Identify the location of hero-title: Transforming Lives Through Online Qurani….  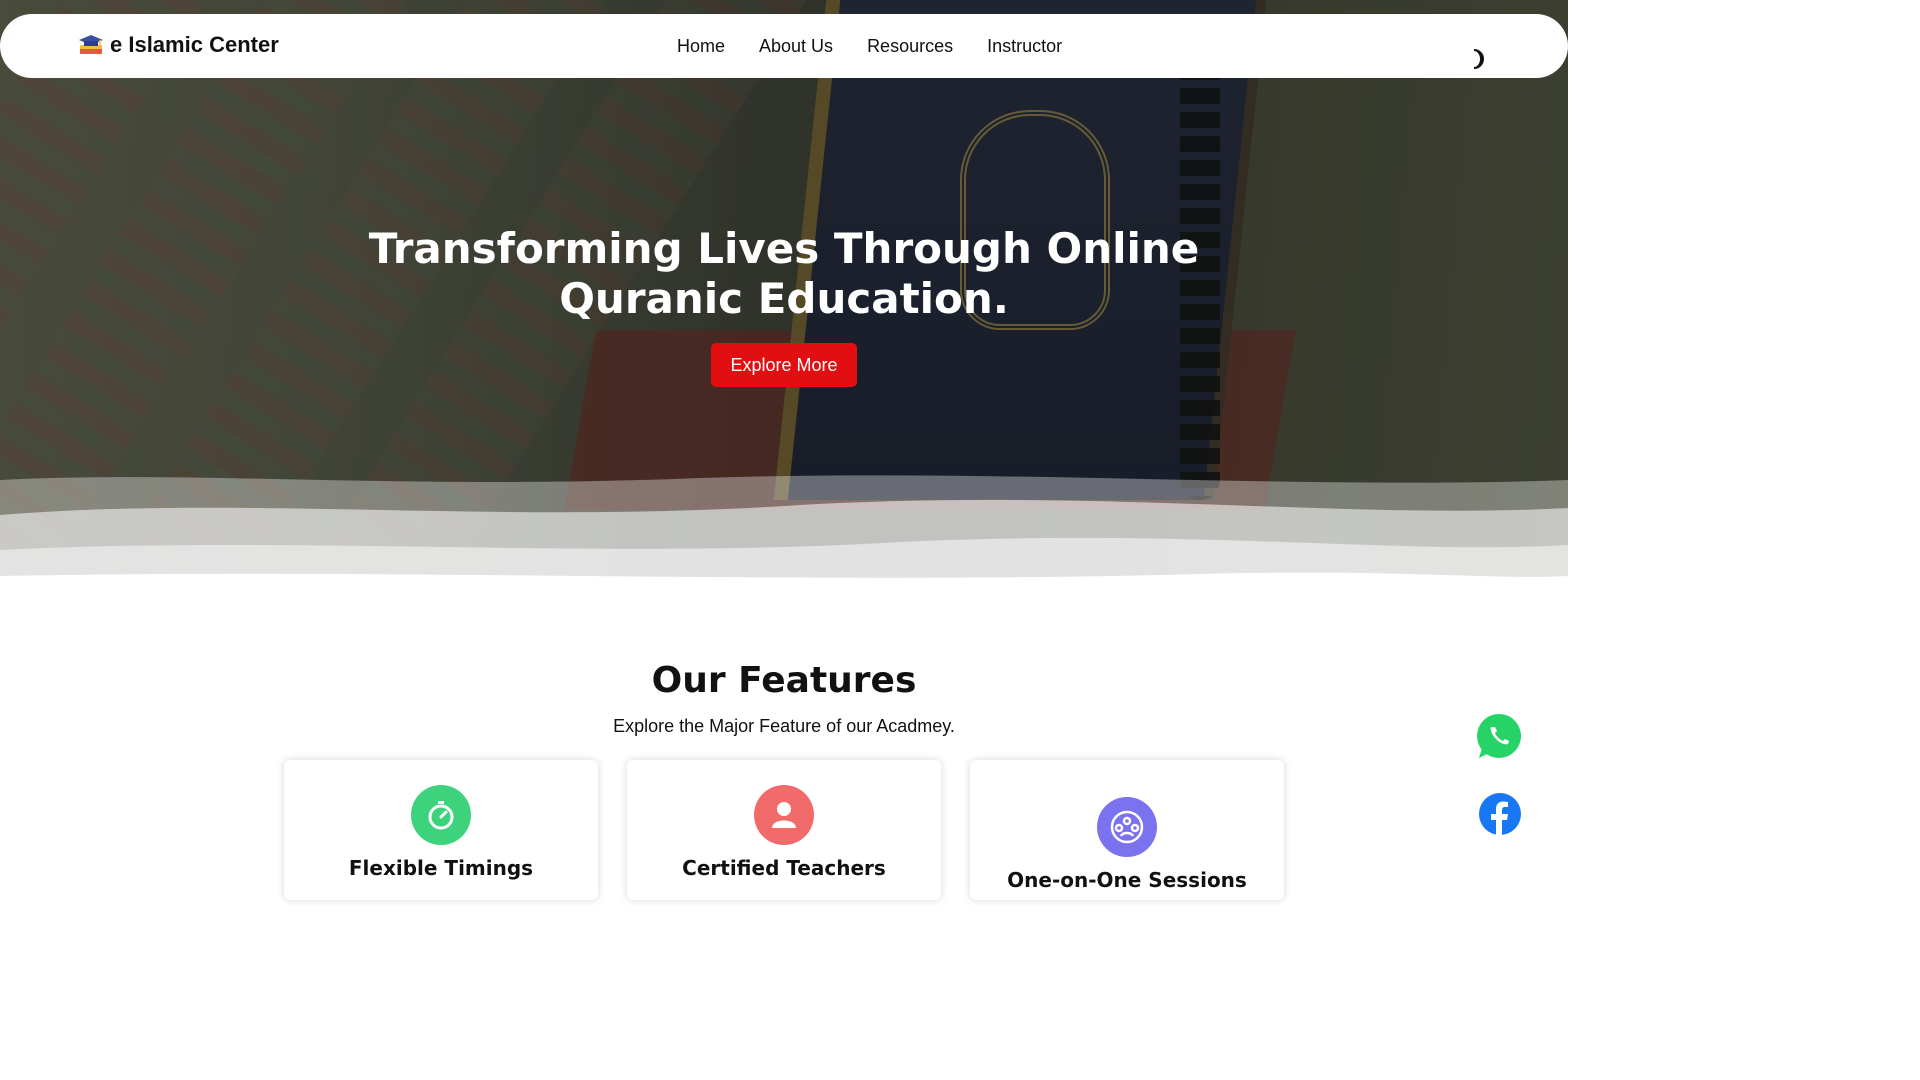
(784, 273).